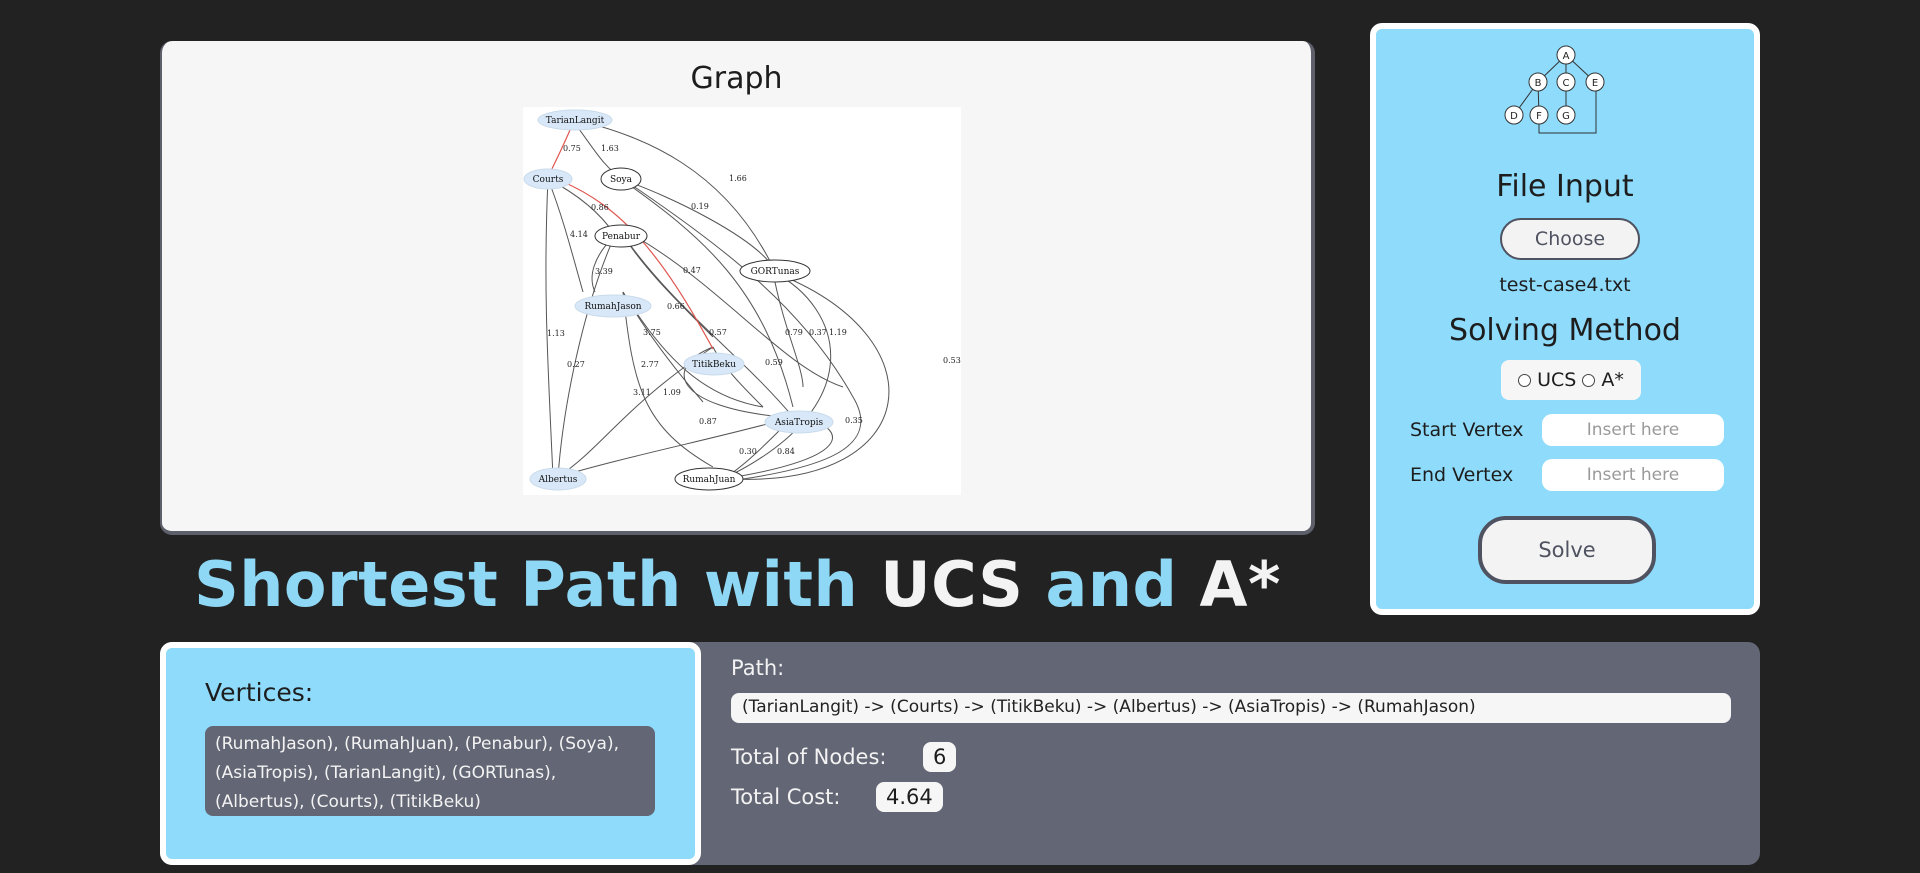  What do you see at coordinates (1566, 56) in the screenshot?
I see `tree-node-label: A` at bounding box center [1566, 56].